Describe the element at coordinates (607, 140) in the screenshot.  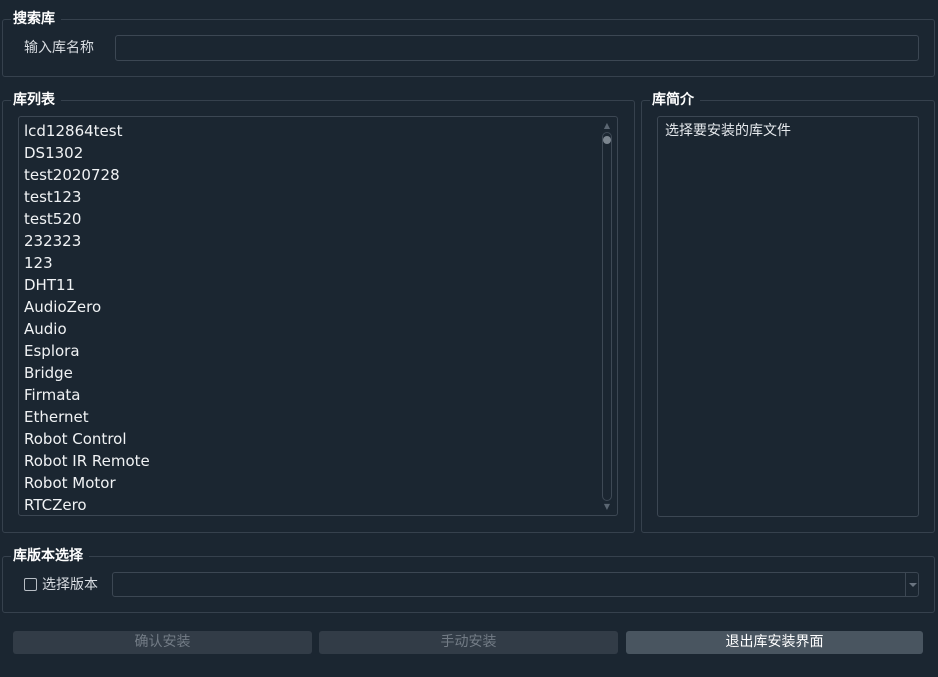
I see `scroll-handle` at that location.